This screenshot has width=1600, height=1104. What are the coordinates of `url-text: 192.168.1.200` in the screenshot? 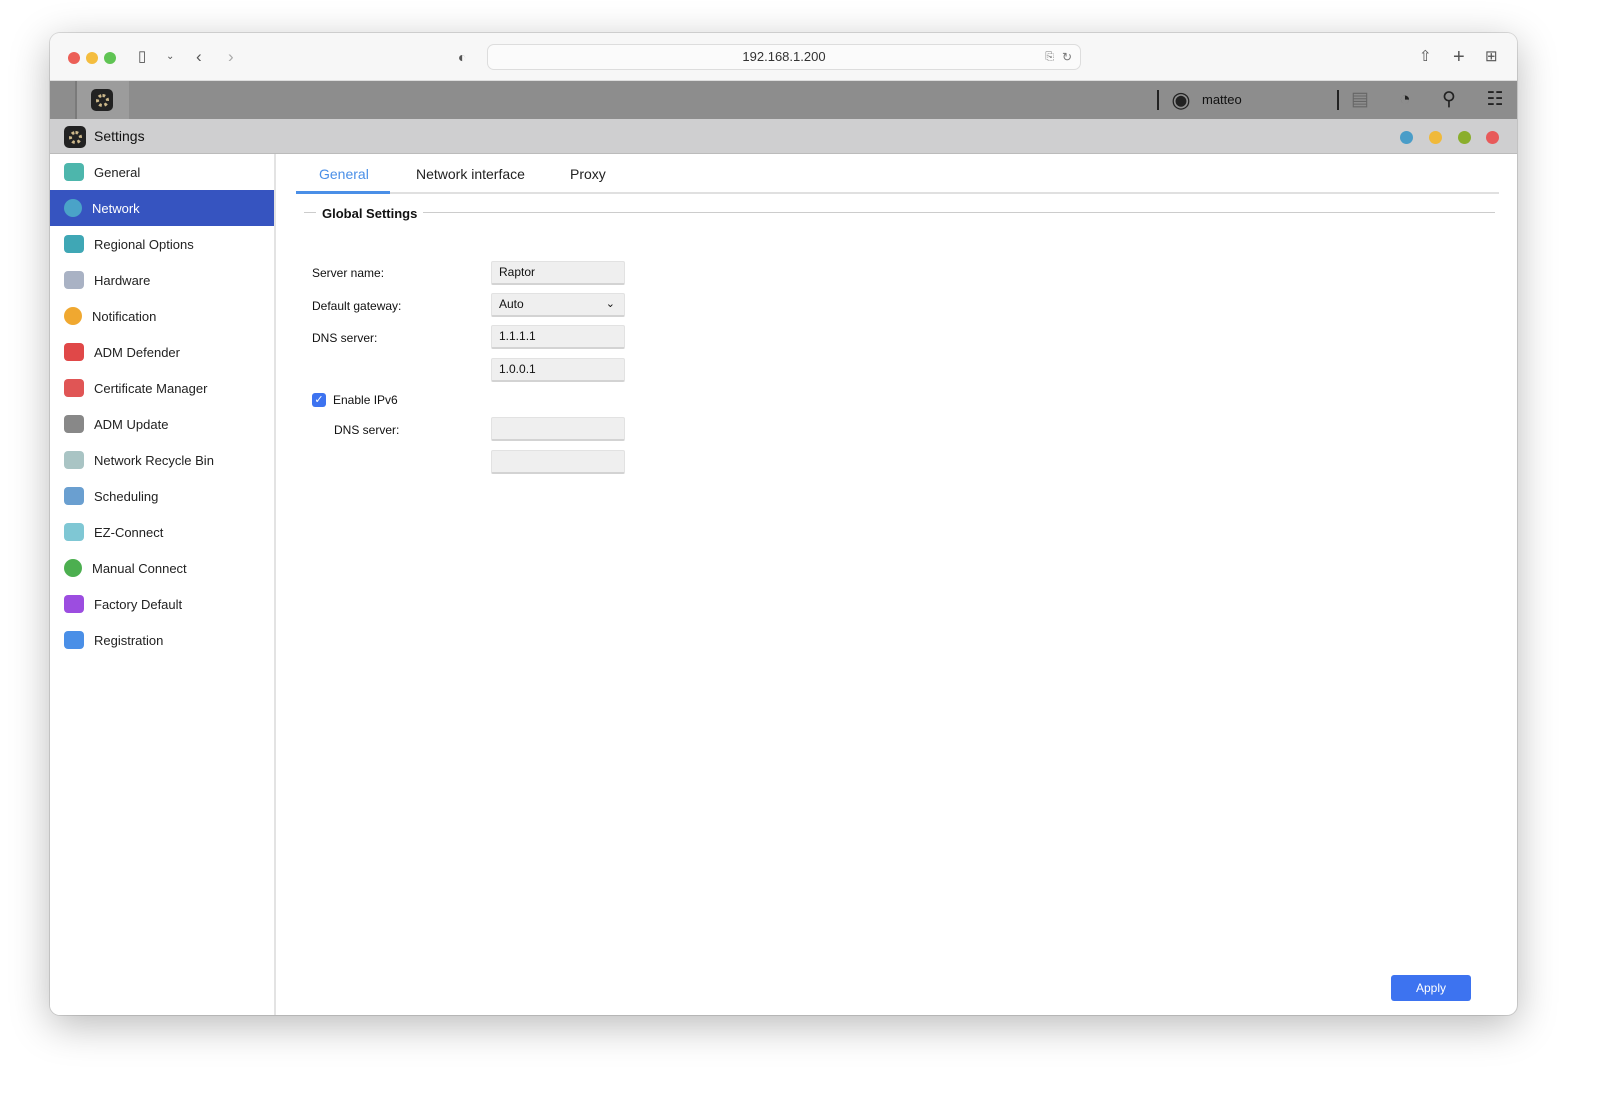 It's located at (784, 56).